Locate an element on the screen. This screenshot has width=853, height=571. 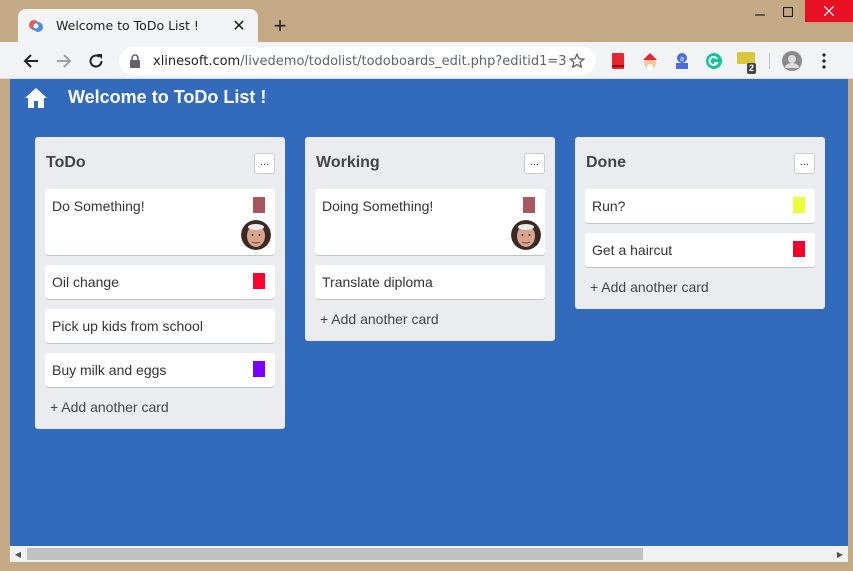
bookmark-star-icon is located at coordinates (577, 61).